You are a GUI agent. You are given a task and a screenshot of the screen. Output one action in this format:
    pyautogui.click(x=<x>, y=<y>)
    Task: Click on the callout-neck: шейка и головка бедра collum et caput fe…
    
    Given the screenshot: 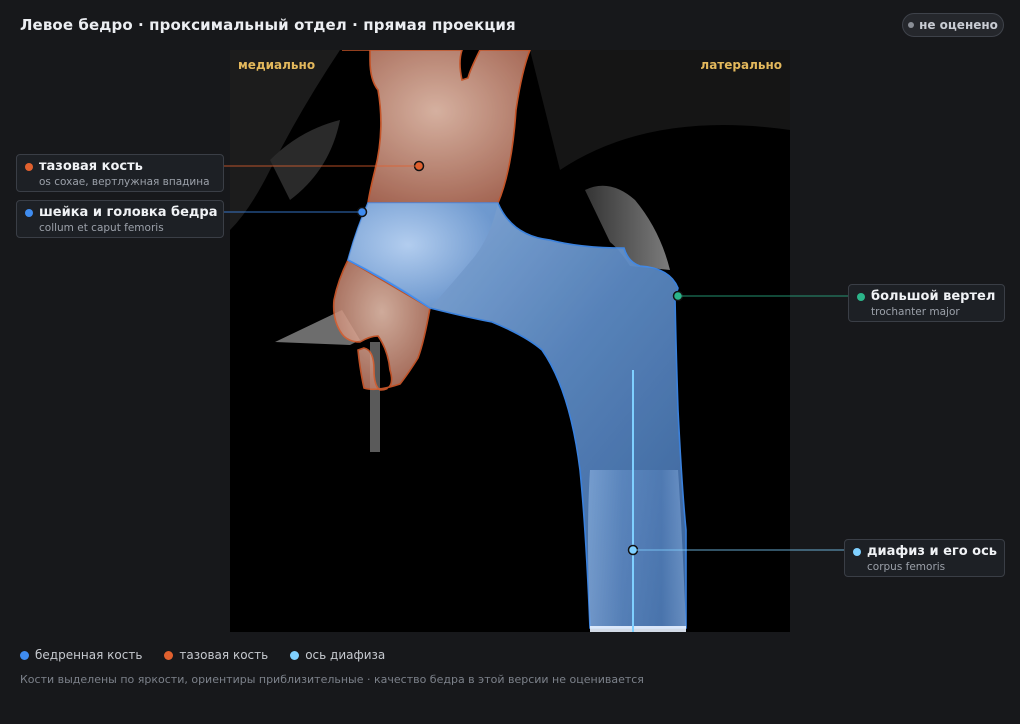 What is the action you would take?
    pyautogui.click(x=120, y=219)
    